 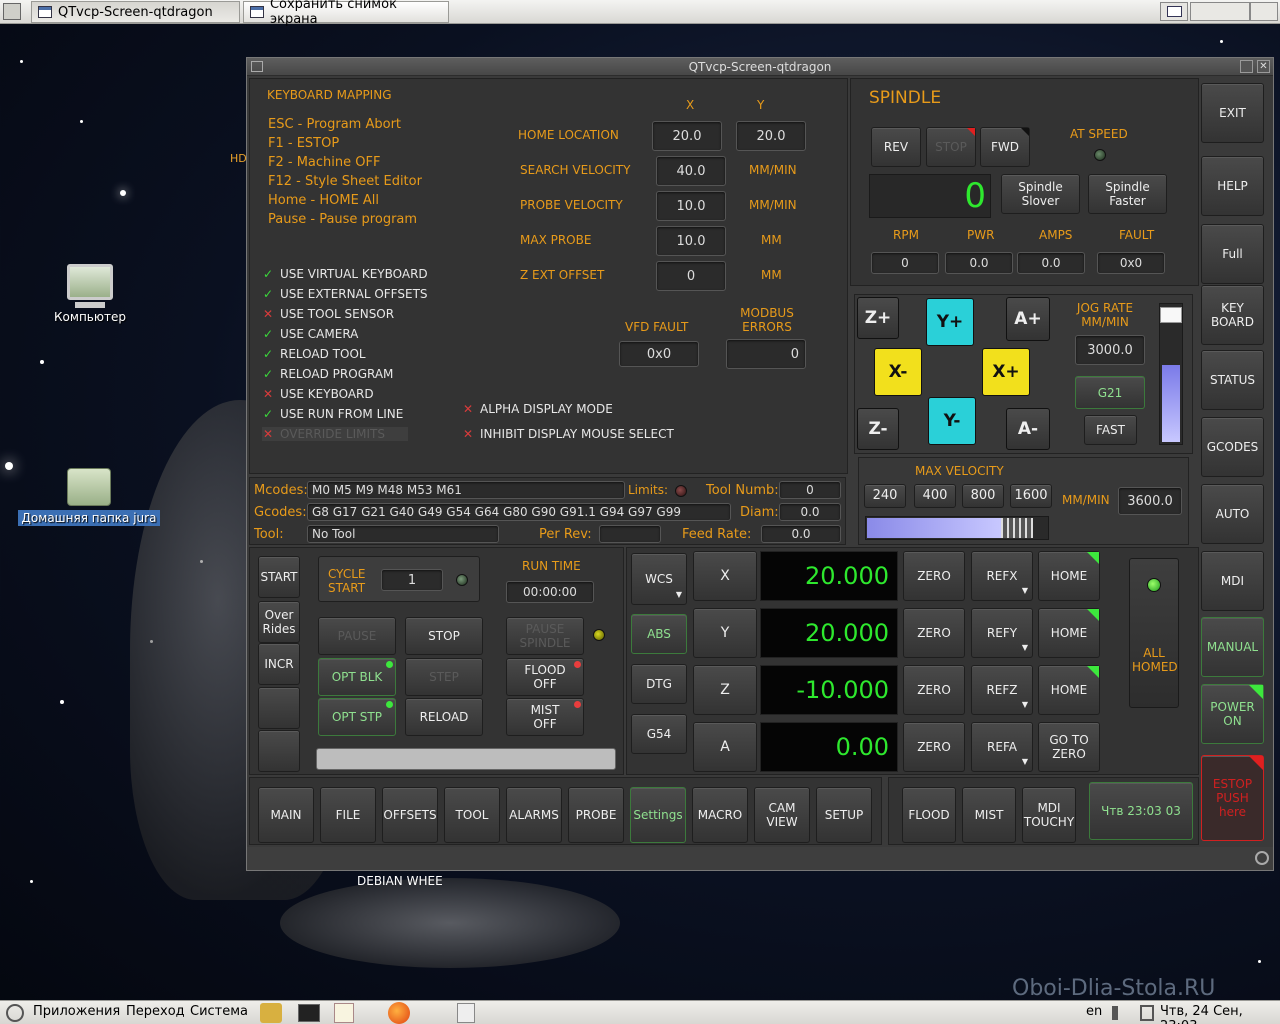 I want to click on spindle-slower-button: Spindle Slover, so click(x=1040, y=194).